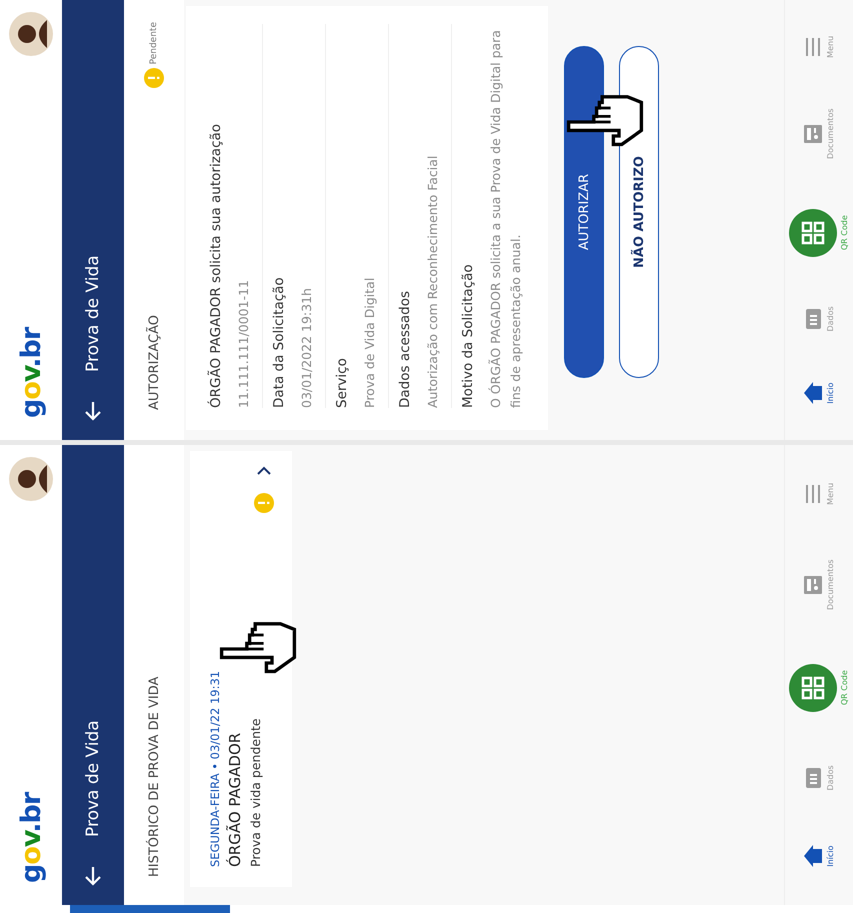 Image resolution: width=853 pixels, height=913 pixels. Describe the element at coordinates (369, 342) in the screenshot. I see `field-value: Prova de Vida Digital` at that location.